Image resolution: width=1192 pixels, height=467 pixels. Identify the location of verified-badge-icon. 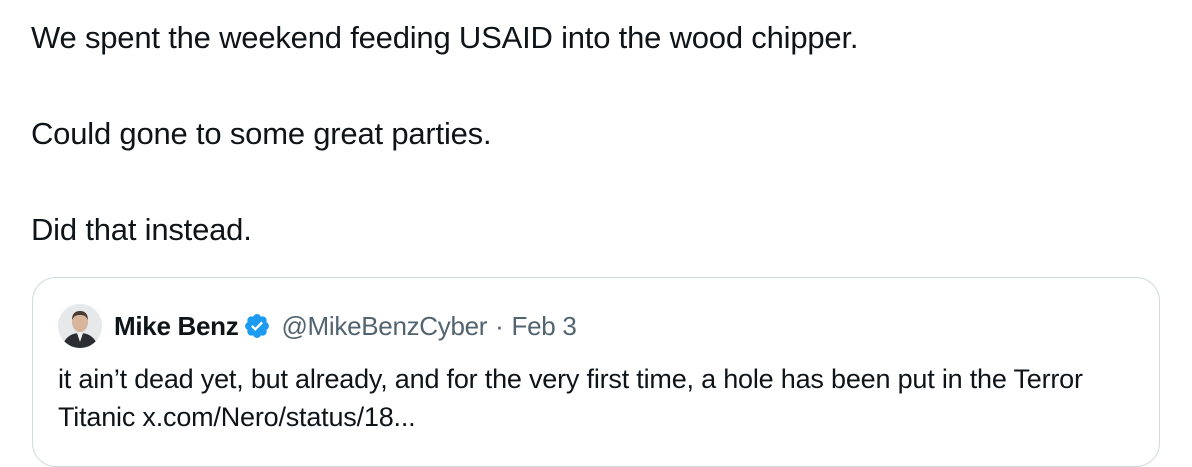
(257, 326).